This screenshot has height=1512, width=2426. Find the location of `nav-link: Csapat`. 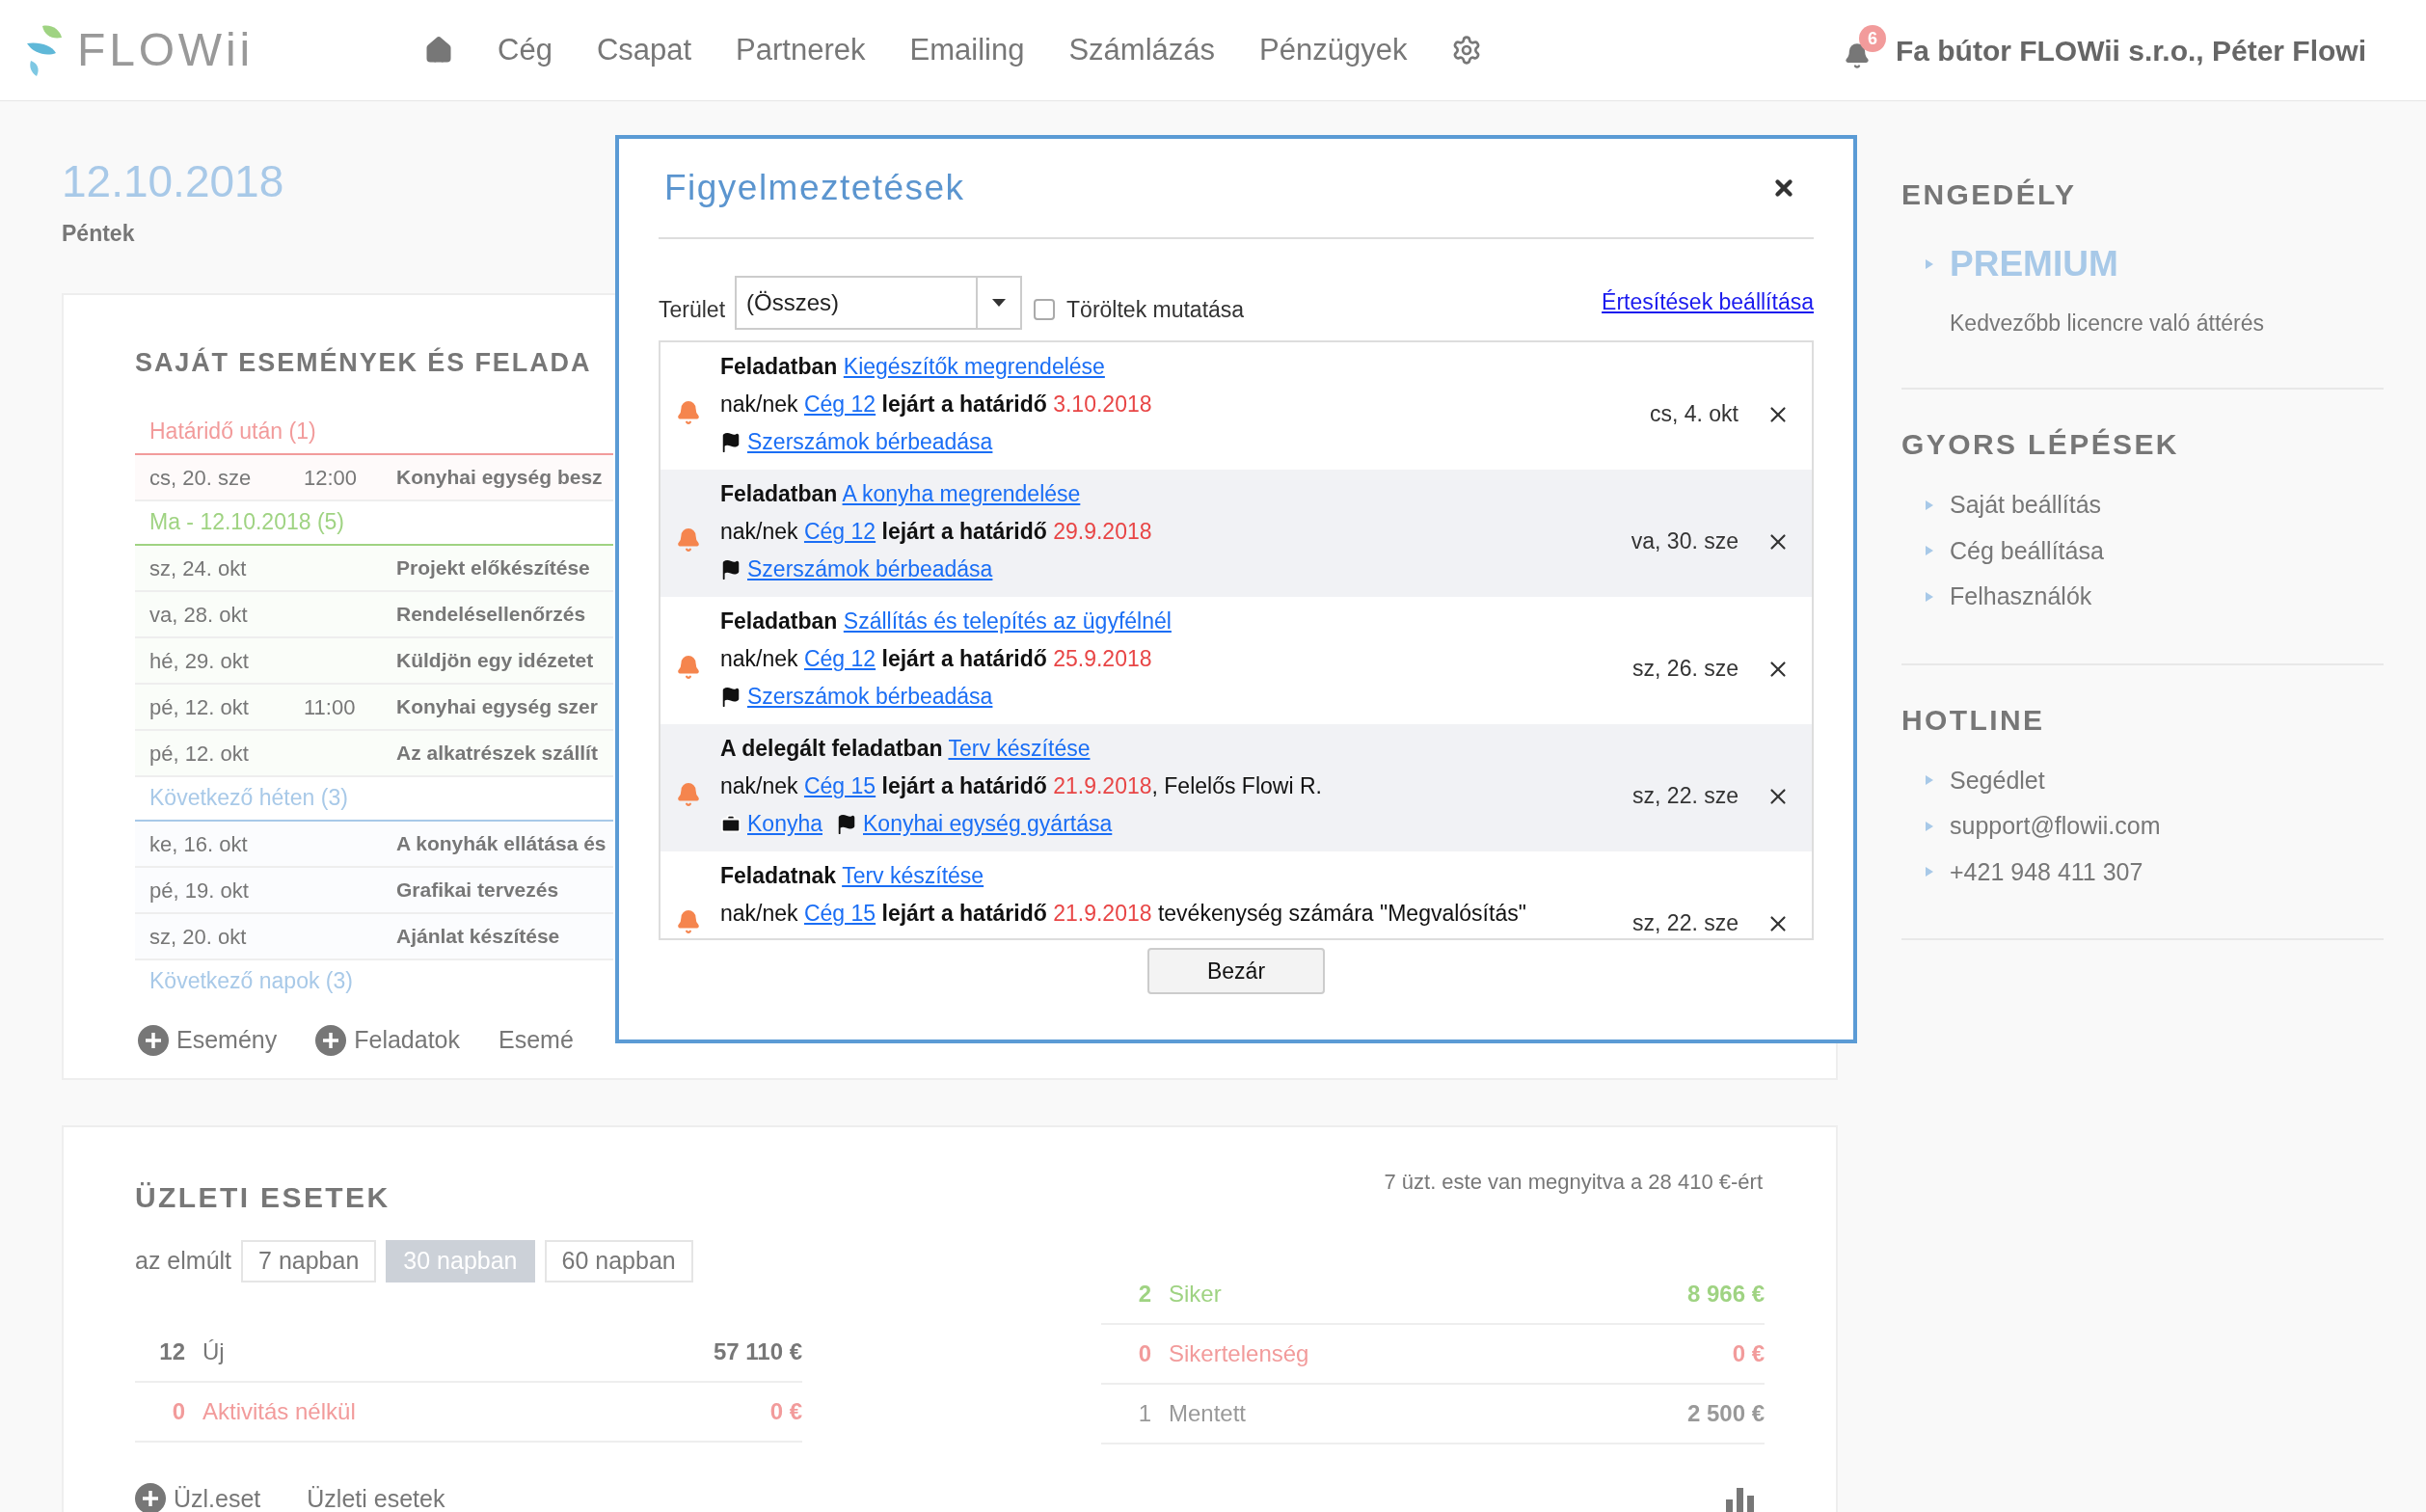

nav-link: Csapat is located at coordinates (644, 50).